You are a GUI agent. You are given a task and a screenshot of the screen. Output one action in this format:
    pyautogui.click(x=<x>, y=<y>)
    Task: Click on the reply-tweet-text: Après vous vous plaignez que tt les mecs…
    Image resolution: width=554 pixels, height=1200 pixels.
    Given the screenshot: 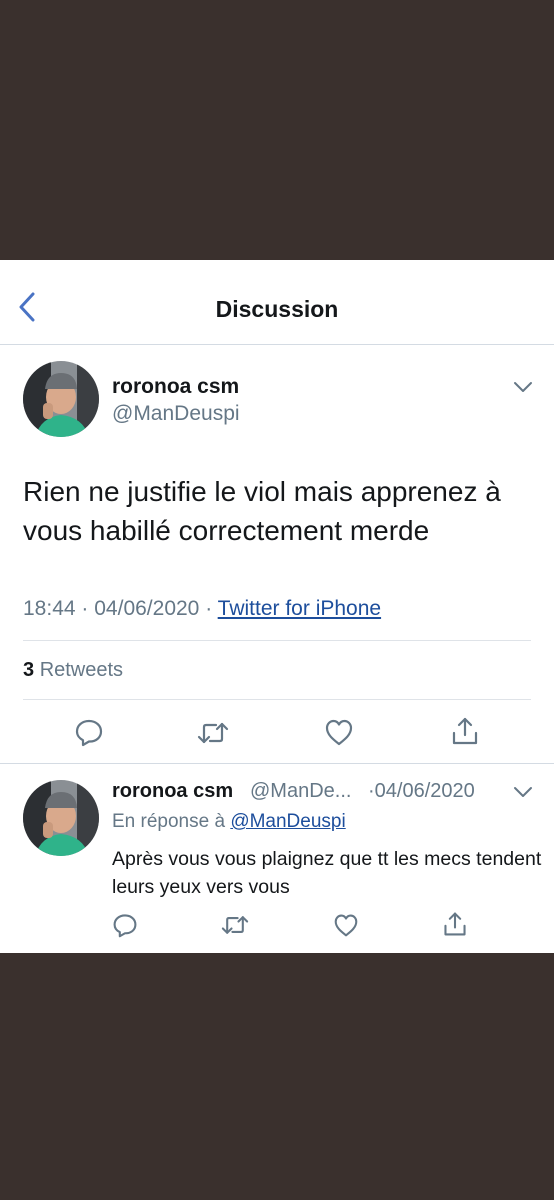 What is the action you would take?
    pyautogui.click(x=327, y=873)
    